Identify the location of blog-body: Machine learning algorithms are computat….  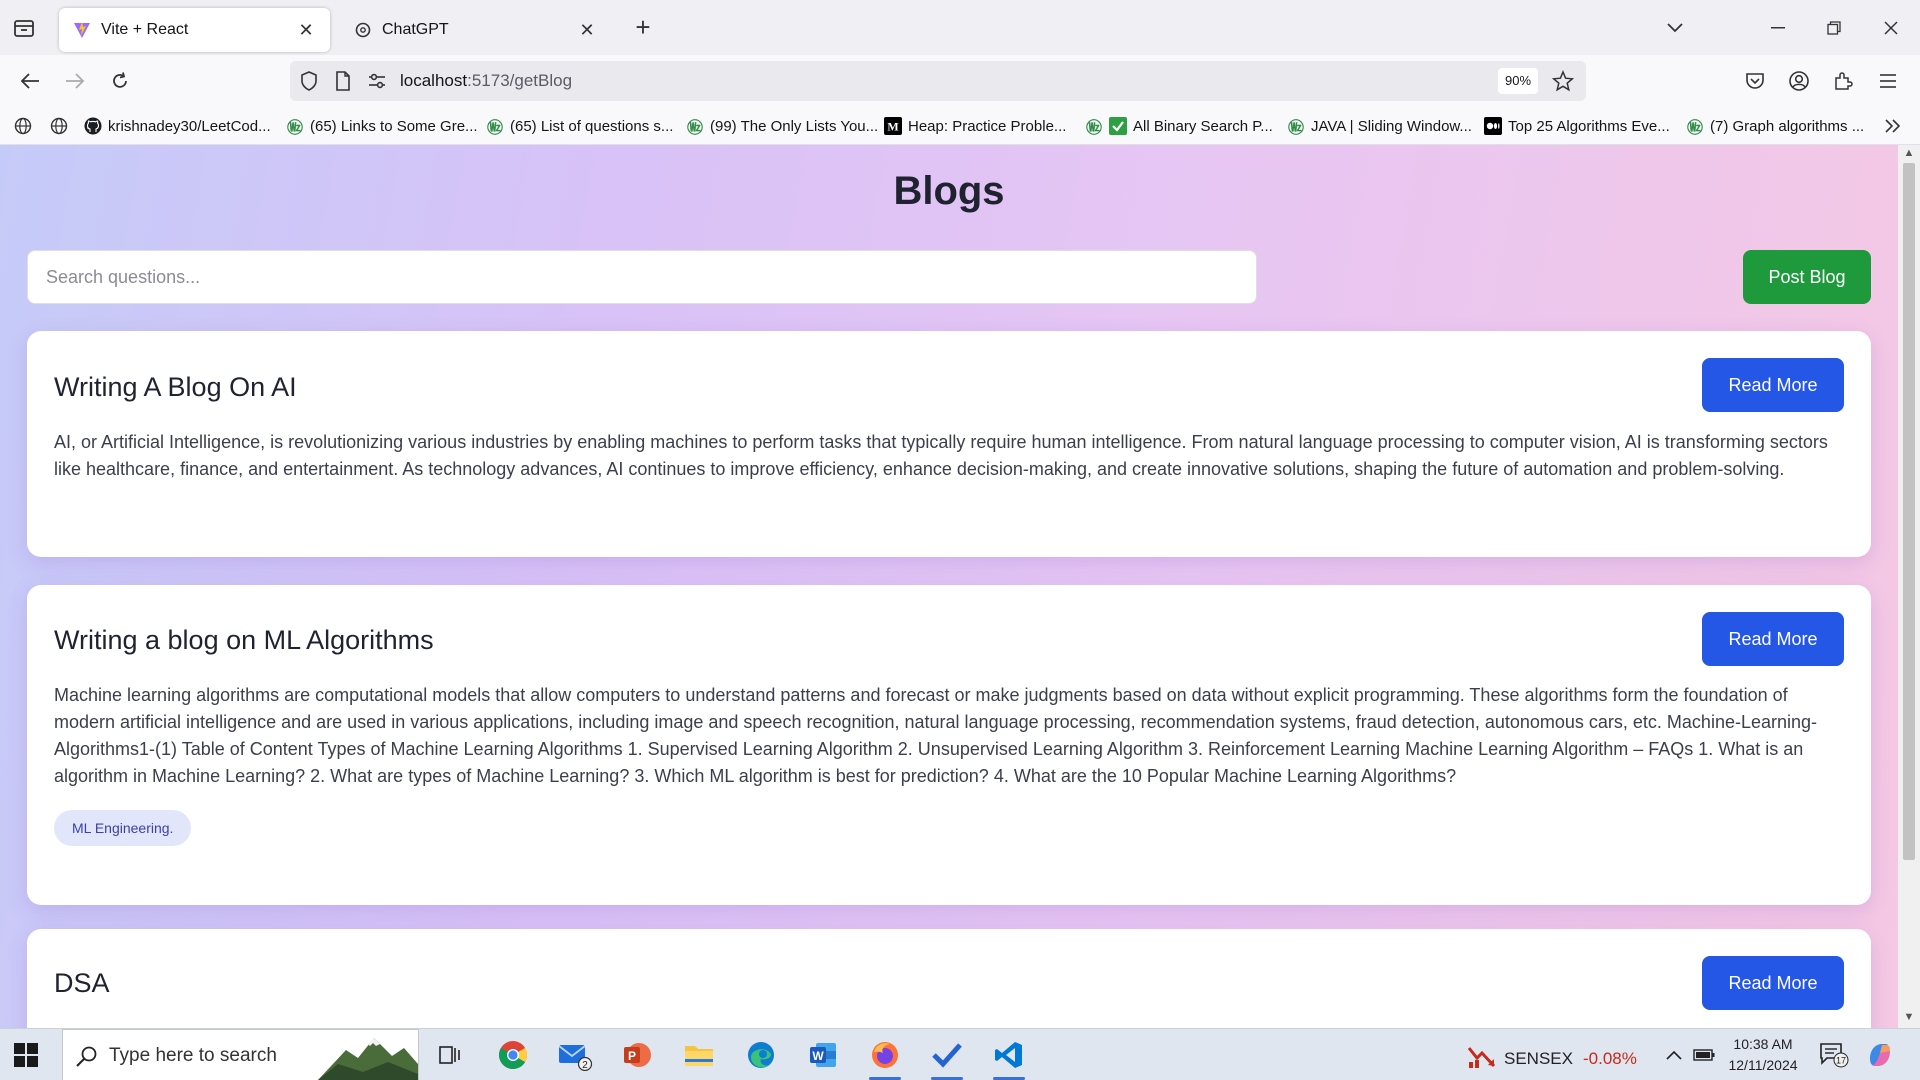
(936, 735).